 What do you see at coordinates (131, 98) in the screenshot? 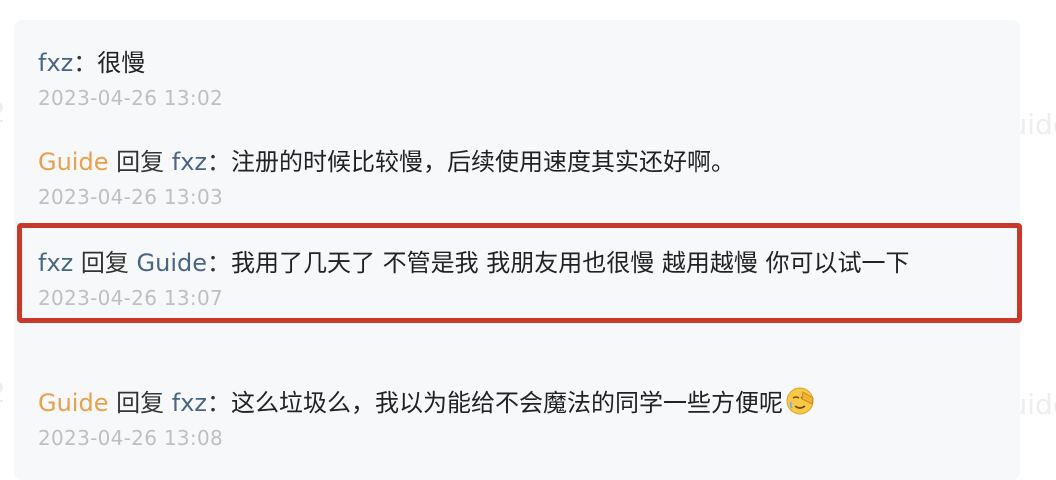
I see `comment-timestamp: 2023-04-26 13:02` at bounding box center [131, 98].